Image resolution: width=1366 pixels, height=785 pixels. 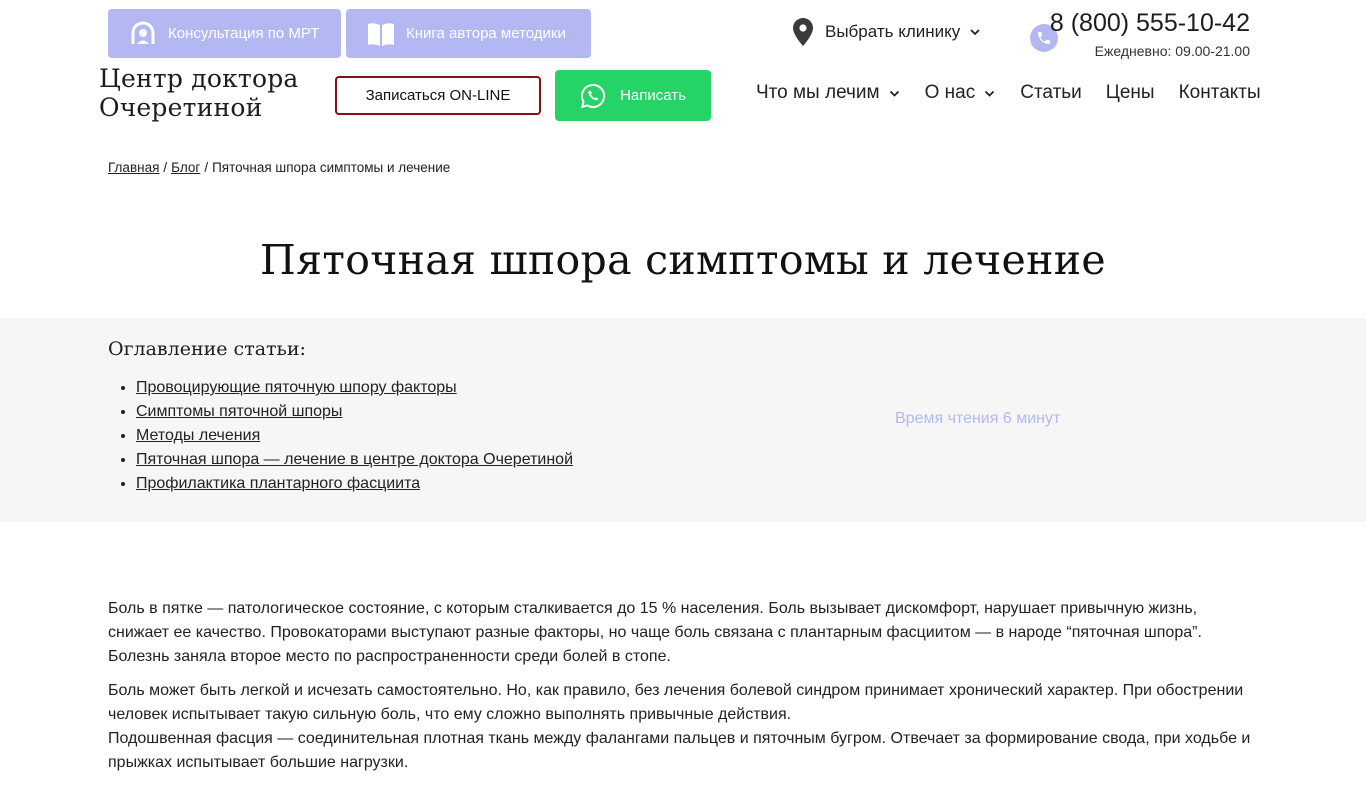 I want to click on toc-item: Профилактика плантарного фасциита, so click(x=354, y=484).